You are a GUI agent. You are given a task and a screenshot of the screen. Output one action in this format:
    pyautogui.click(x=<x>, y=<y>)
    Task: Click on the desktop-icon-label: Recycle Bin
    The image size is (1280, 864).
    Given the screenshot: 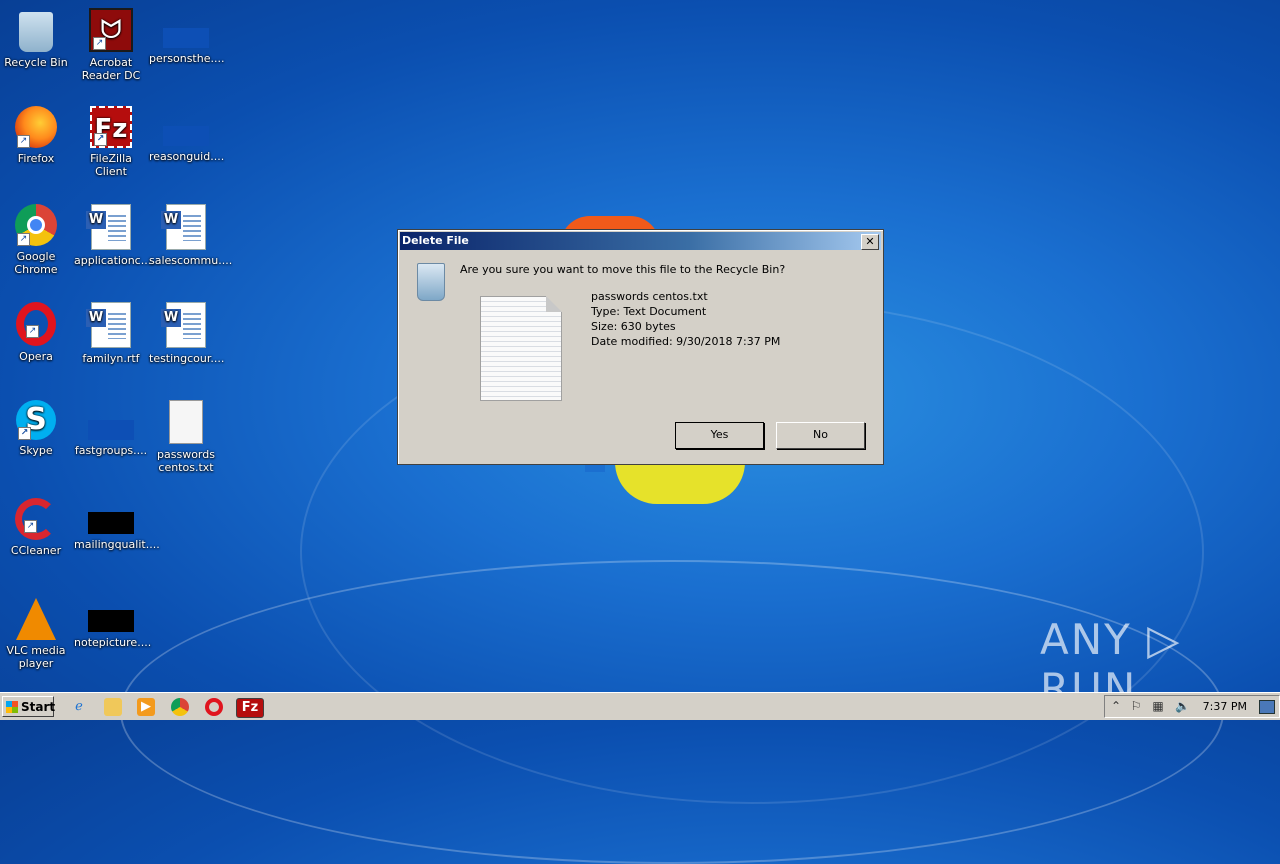 What is the action you would take?
    pyautogui.click(x=36, y=62)
    